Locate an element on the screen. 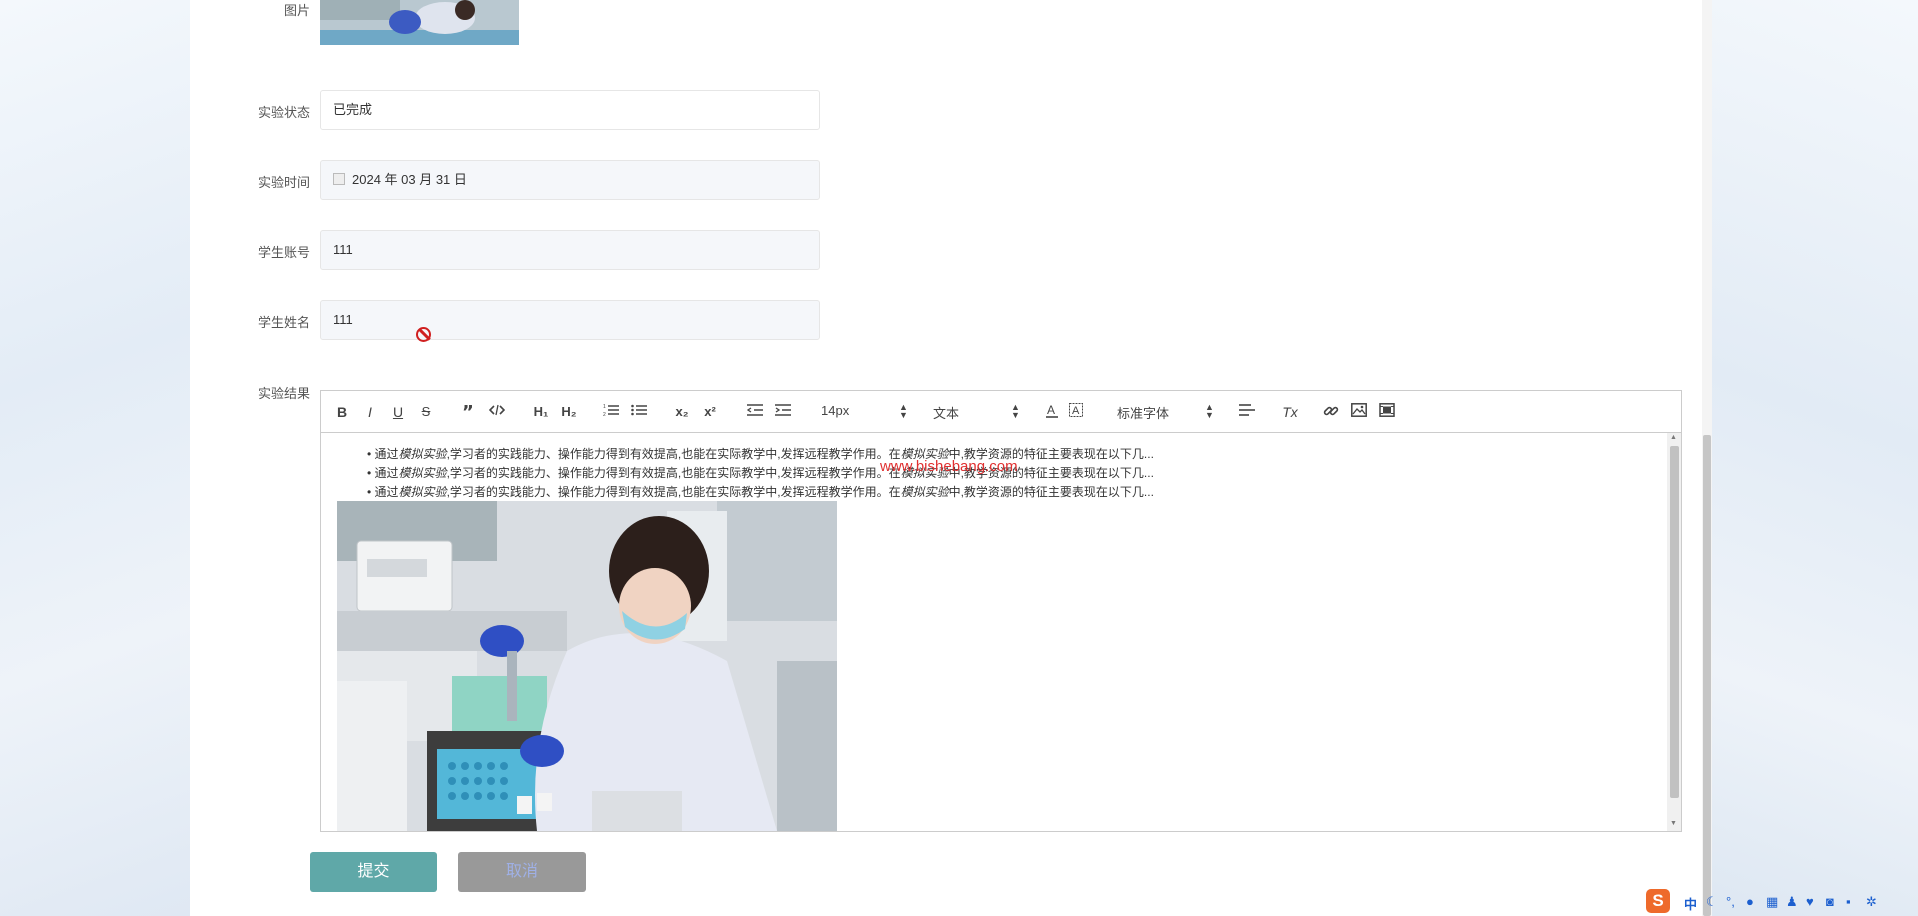  indent-button is located at coordinates (783, 412).